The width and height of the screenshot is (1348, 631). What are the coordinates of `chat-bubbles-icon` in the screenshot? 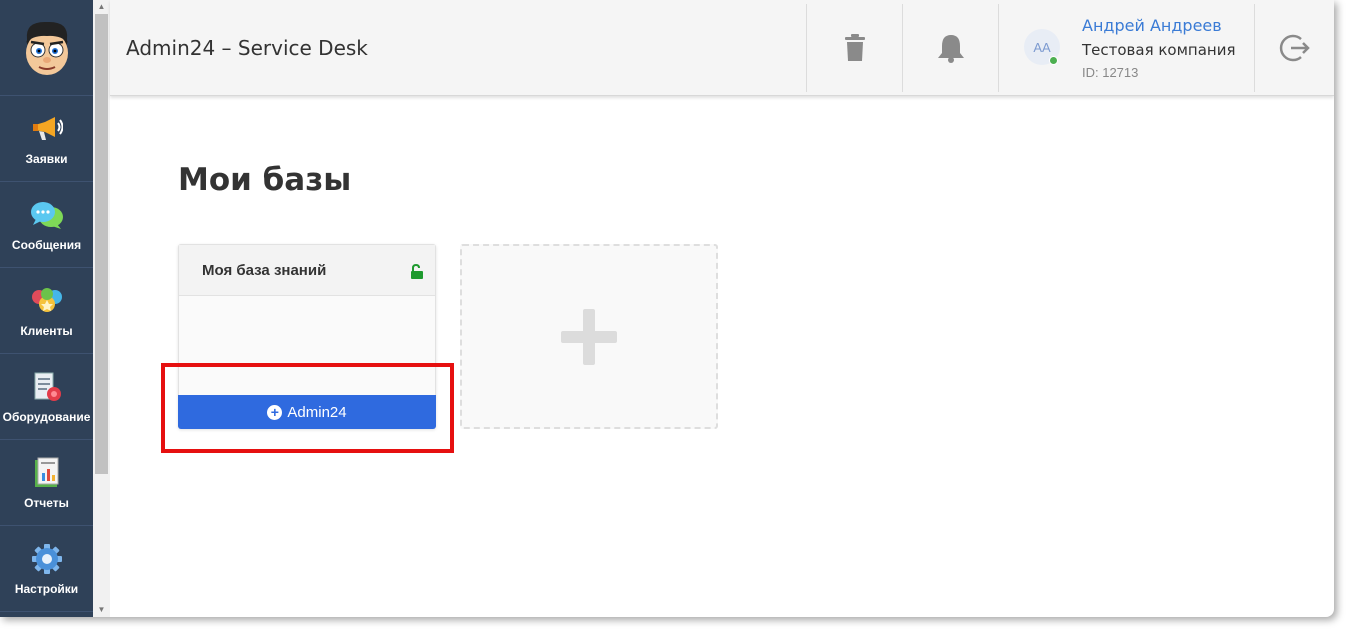 It's located at (47, 215).